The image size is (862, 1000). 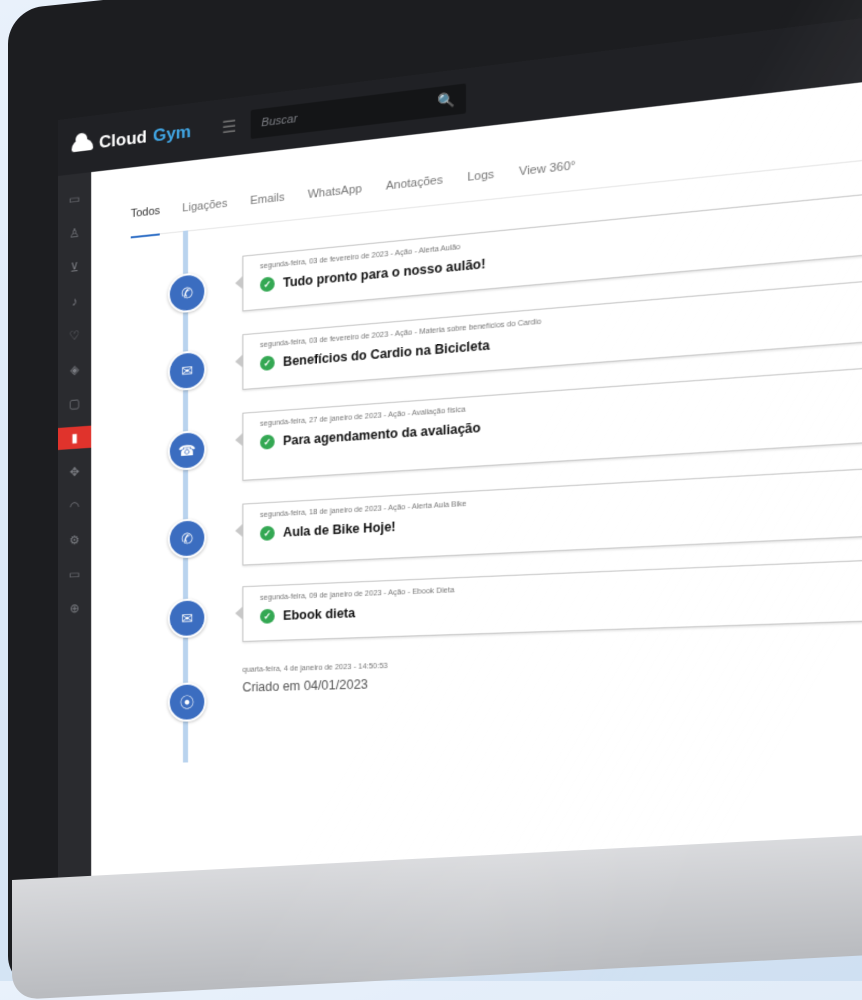 What do you see at coordinates (74, 506) in the screenshot?
I see `headset-icon: ◠` at bounding box center [74, 506].